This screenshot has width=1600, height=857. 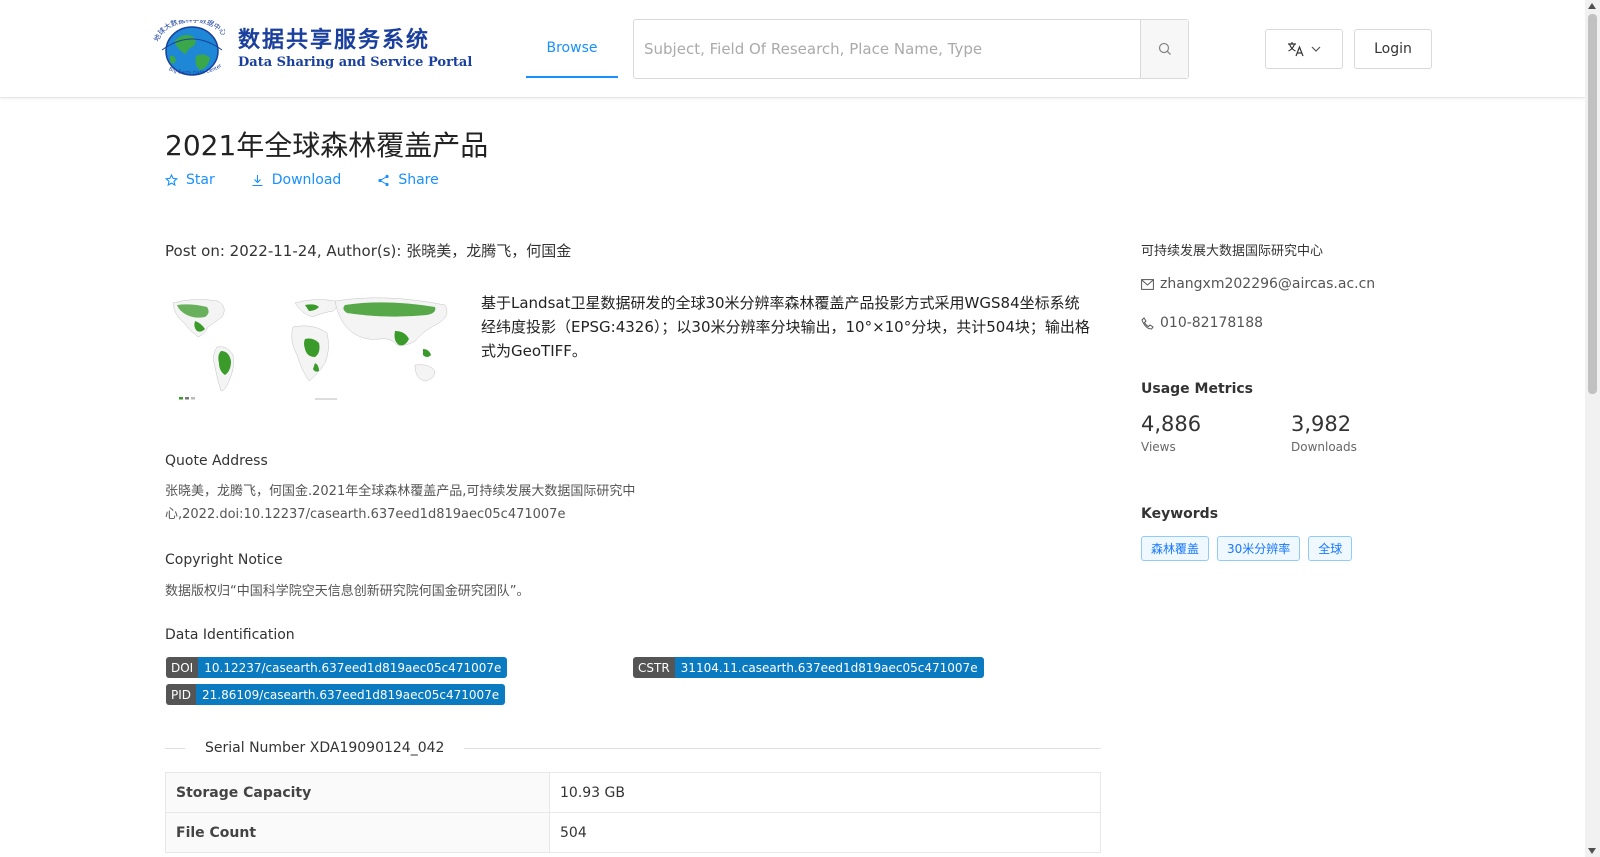 I want to click on usage-metrics-heading: Usage Metrics, so click(x=1197, y=389).